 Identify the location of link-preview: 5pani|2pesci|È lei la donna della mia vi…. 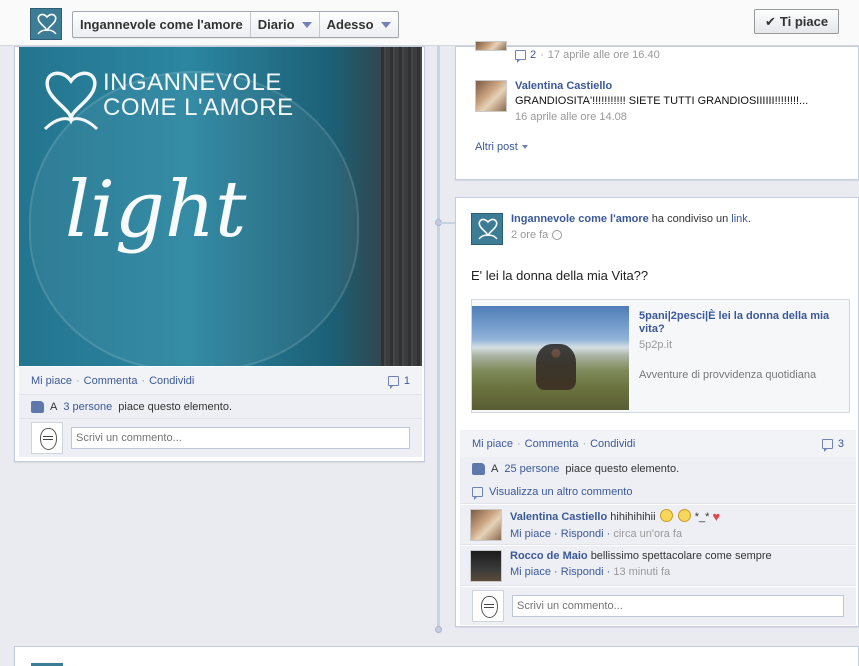
(660, 356).